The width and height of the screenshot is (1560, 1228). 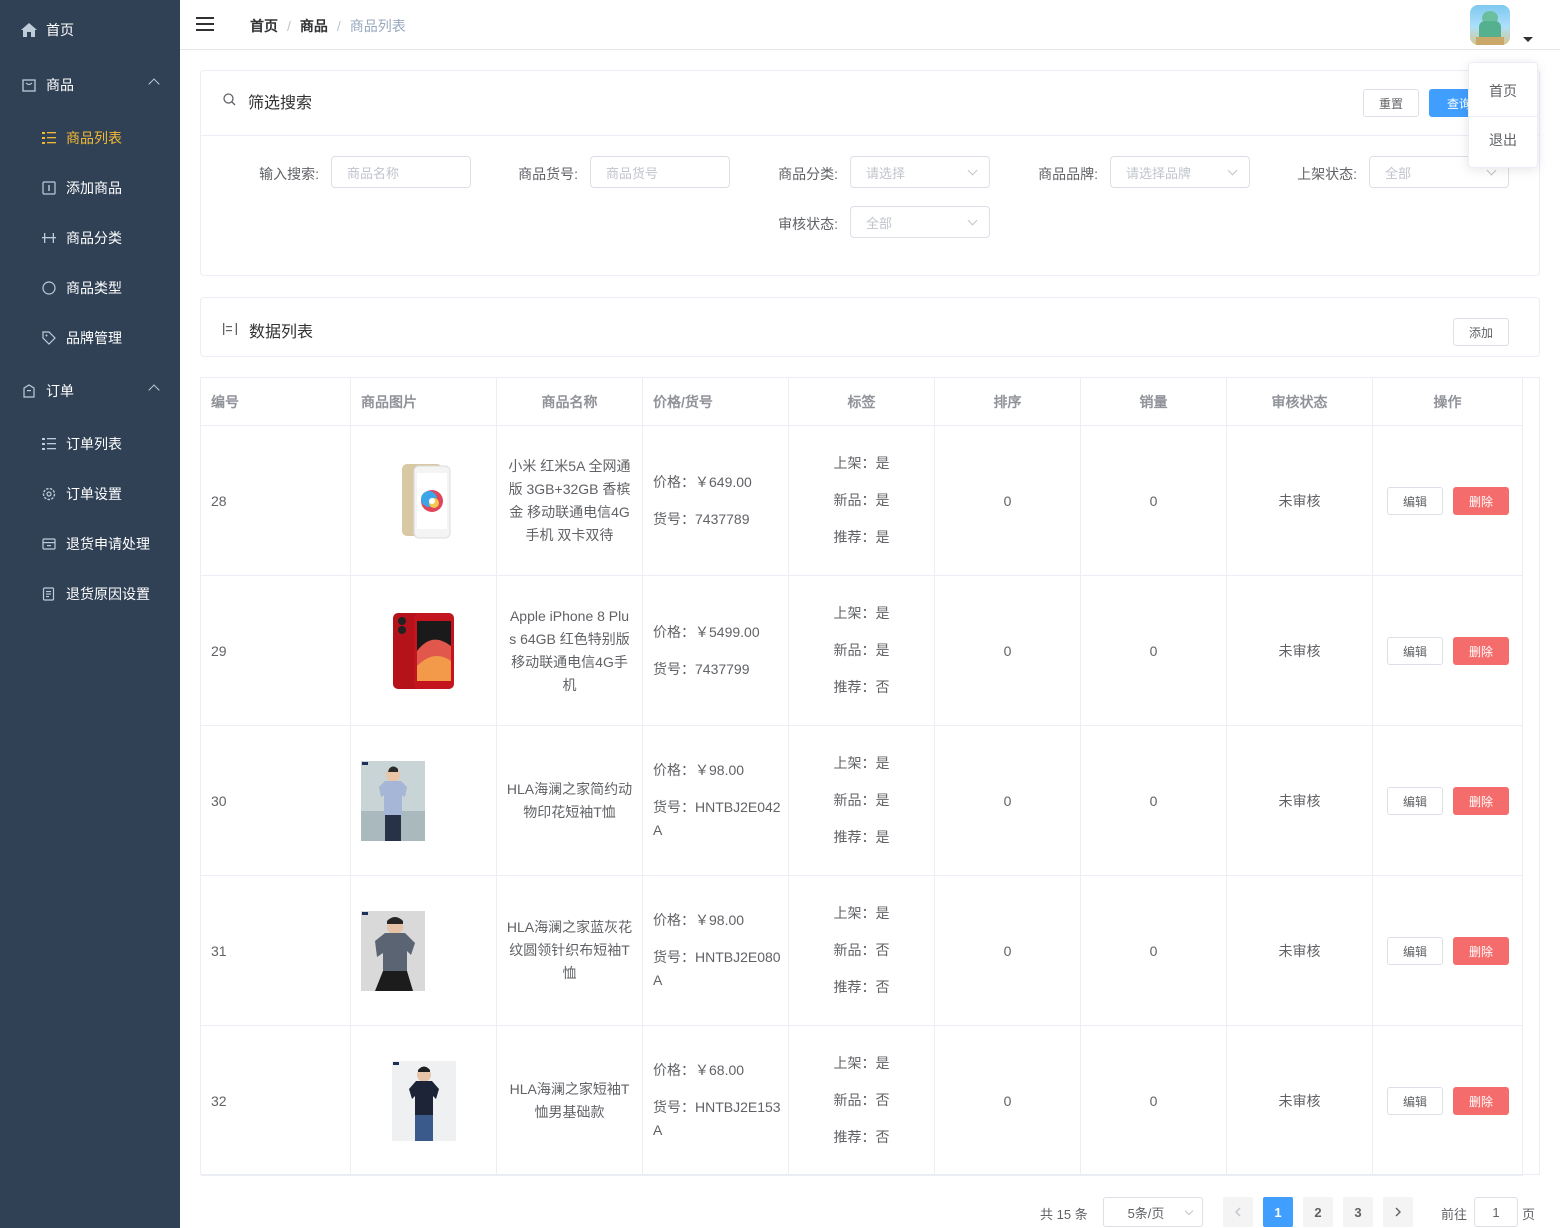 I want to click on menu-order: 订单, so click(x=90, y=391).